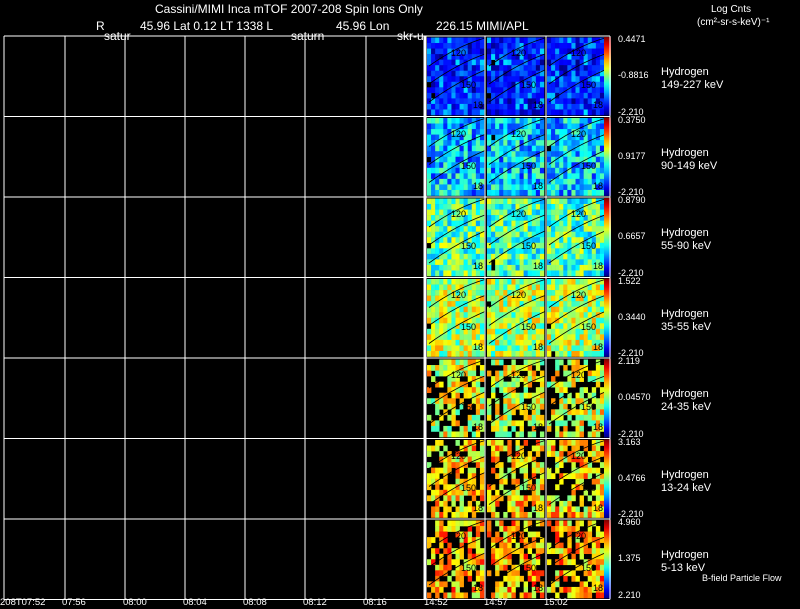 This screenshot has height=609, width=800. What do you see at coordinates (689, 165) in the screenshot?
I see `row-energy-label: 90-149 keV` at bounding box center [689, 165].